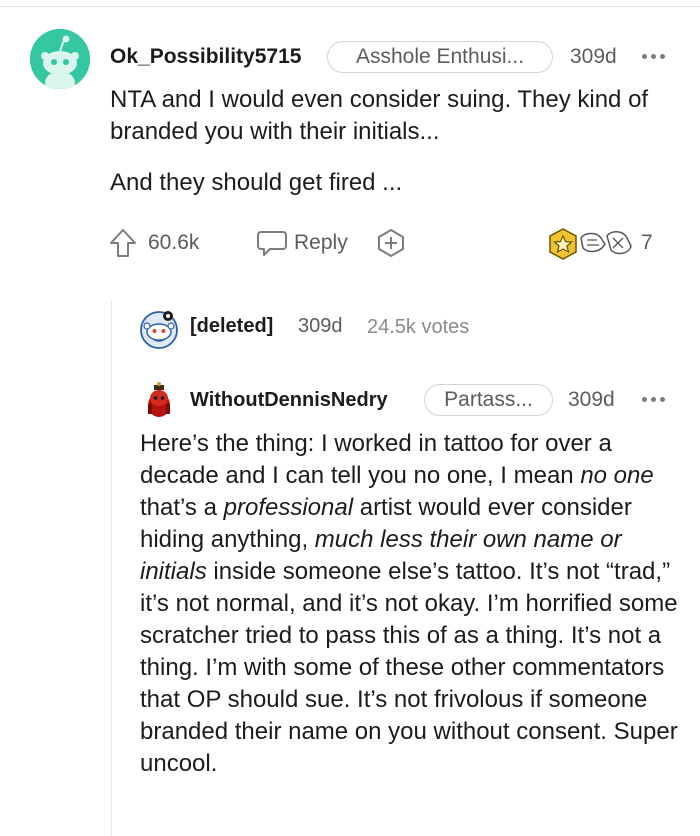 This screenshot has height=836, width=700. What do you see at coordinates (174, 242) in the screenshot?
I see `vote-score: 60.6k` at bounding box center [174, 242].